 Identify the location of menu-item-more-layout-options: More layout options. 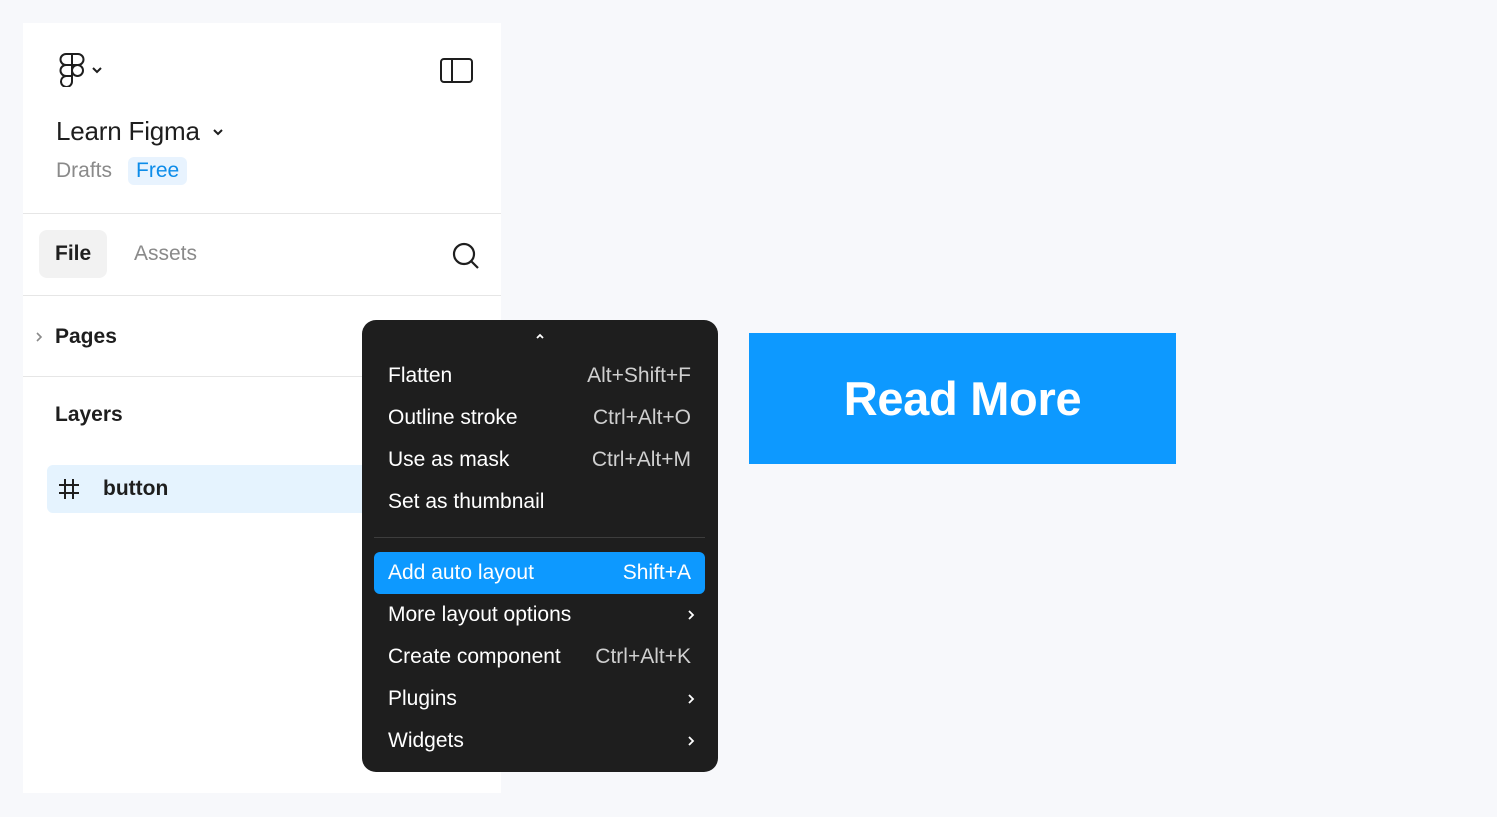
(539, 615).